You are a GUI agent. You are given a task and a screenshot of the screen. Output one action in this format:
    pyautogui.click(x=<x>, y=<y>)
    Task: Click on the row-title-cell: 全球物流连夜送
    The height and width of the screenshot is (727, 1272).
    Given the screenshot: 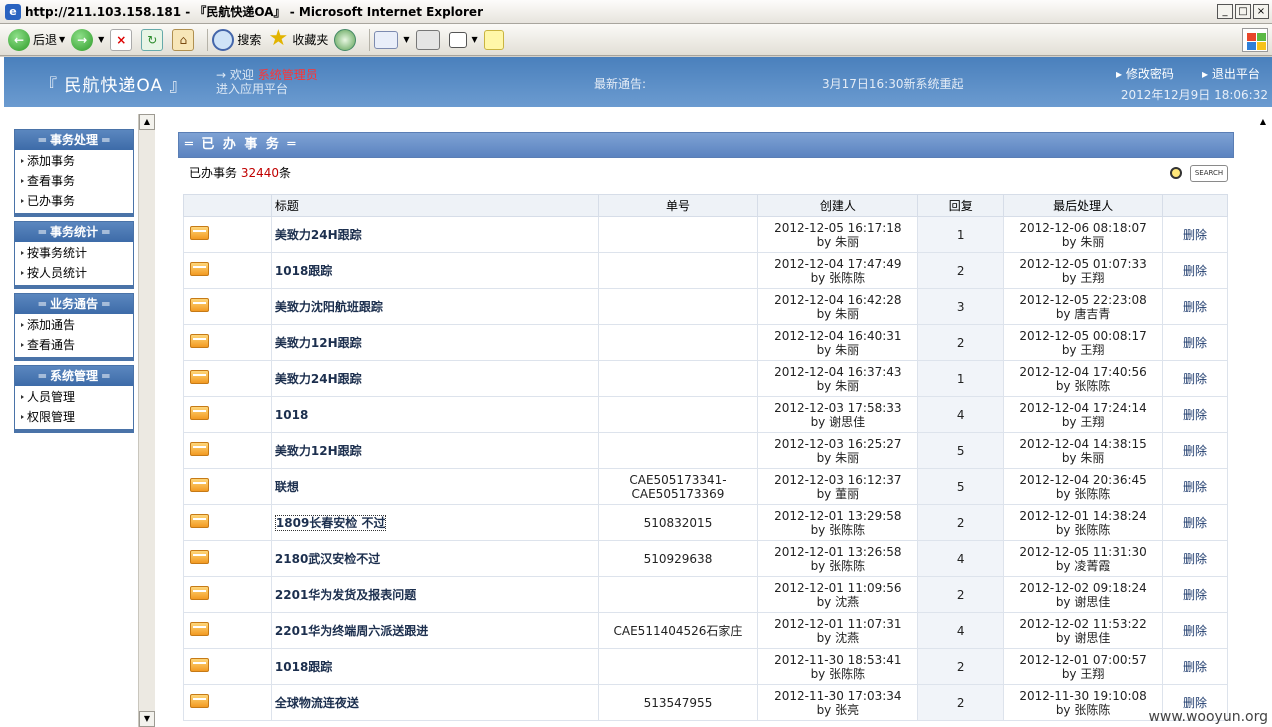 What is the action you would take?
    pyautogui.click(x=434, y=702)
    